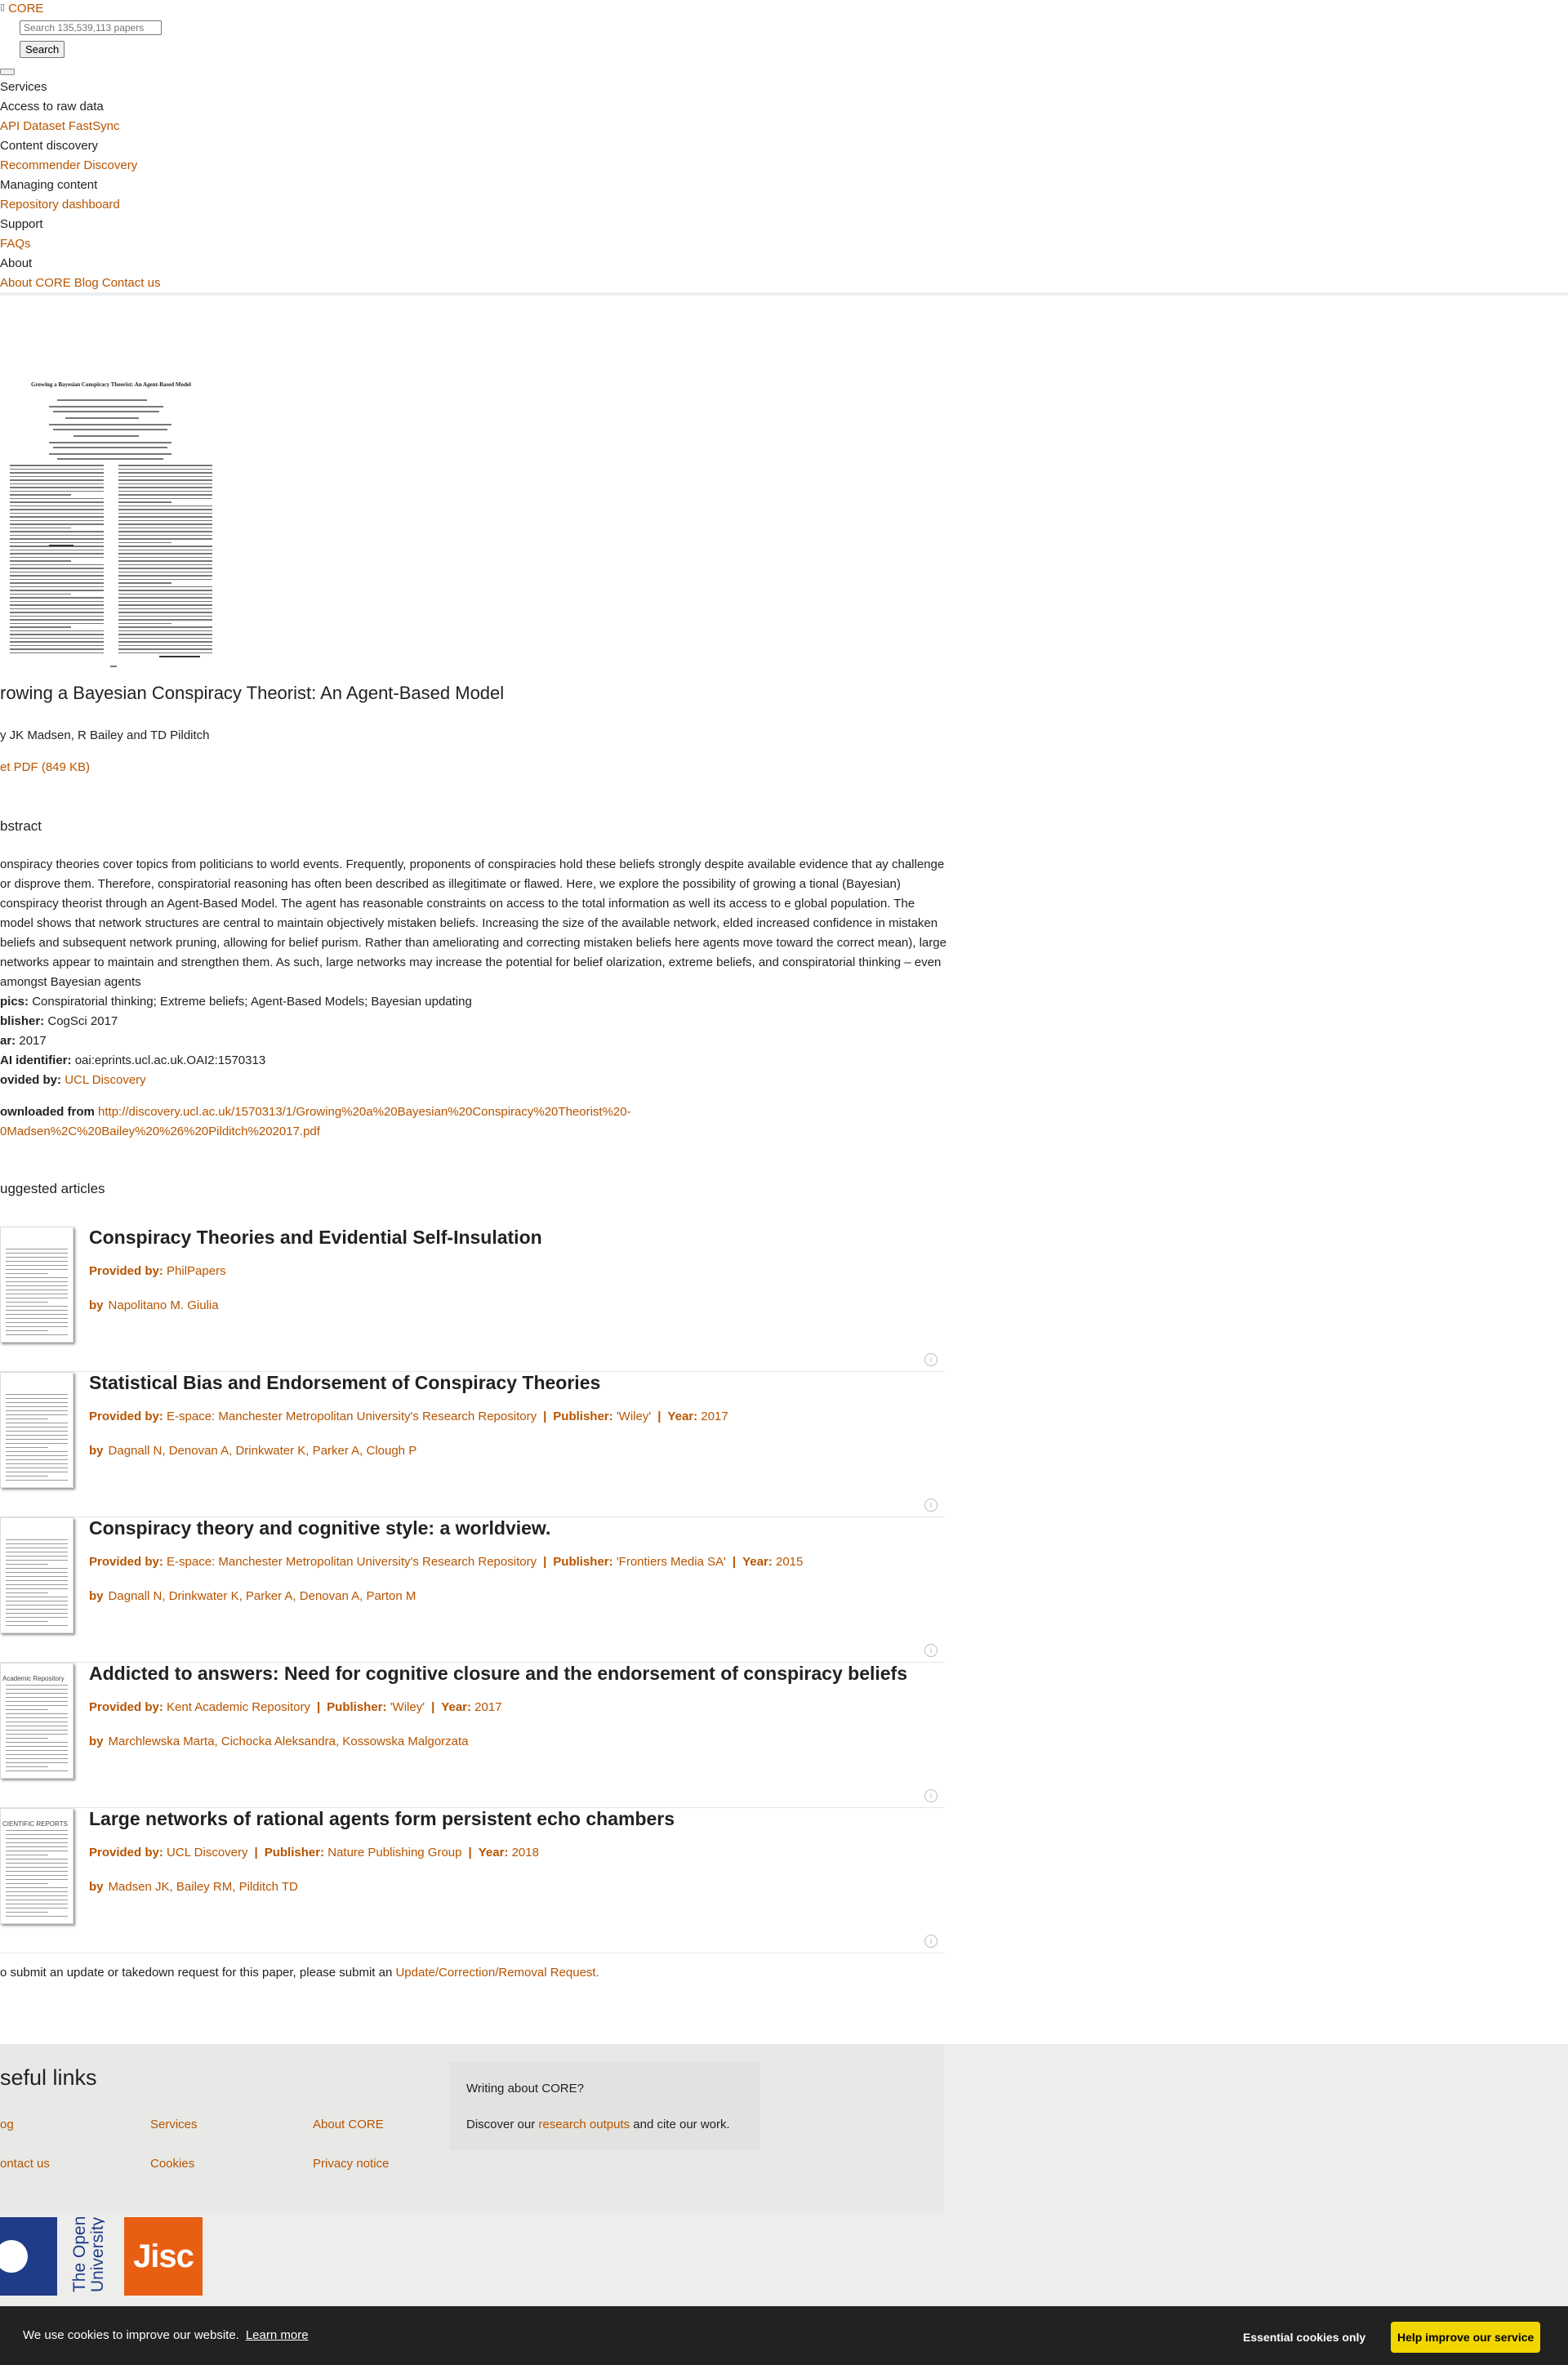 This screenshot has height=2365, width=1568. What do you see at coordinates (86, 283) in the screenshot?
I see `nav-link-blog: Blog` at bounding box center [86, 283].